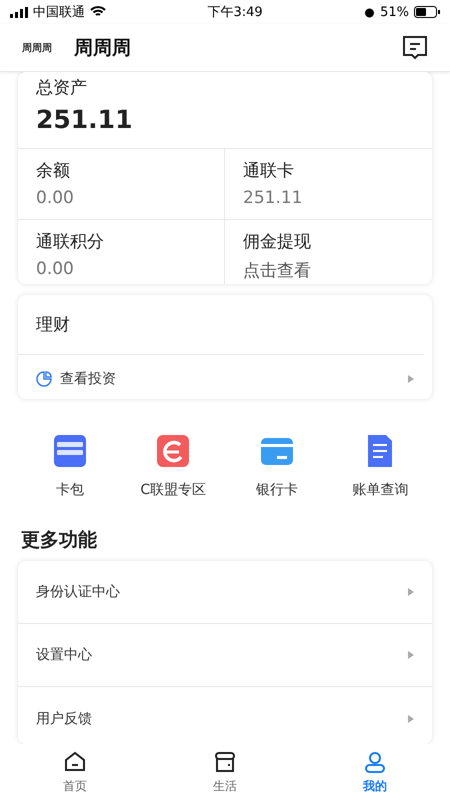 The width and height of the screenshot is (450, 800). What do you see at coordinates (59, 541) in the screenshot?
I see `section-title: 更多功能` at bounding box center [59, 541].